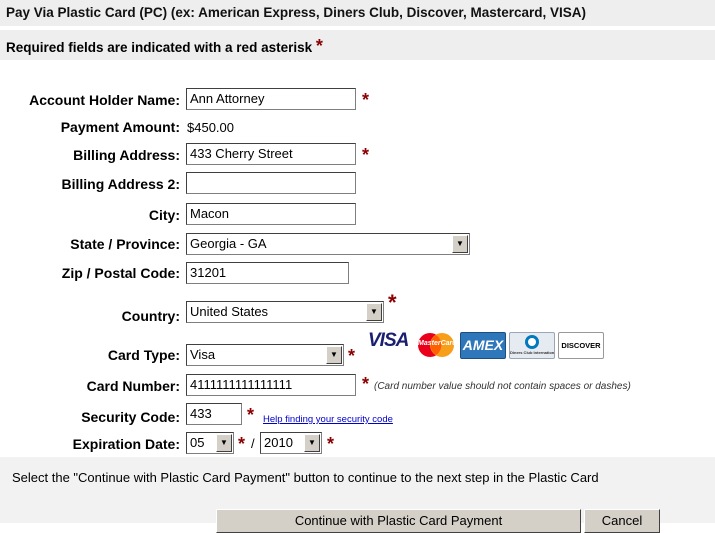  I want to click on cancel-button: Cancel, so click(622, 521).